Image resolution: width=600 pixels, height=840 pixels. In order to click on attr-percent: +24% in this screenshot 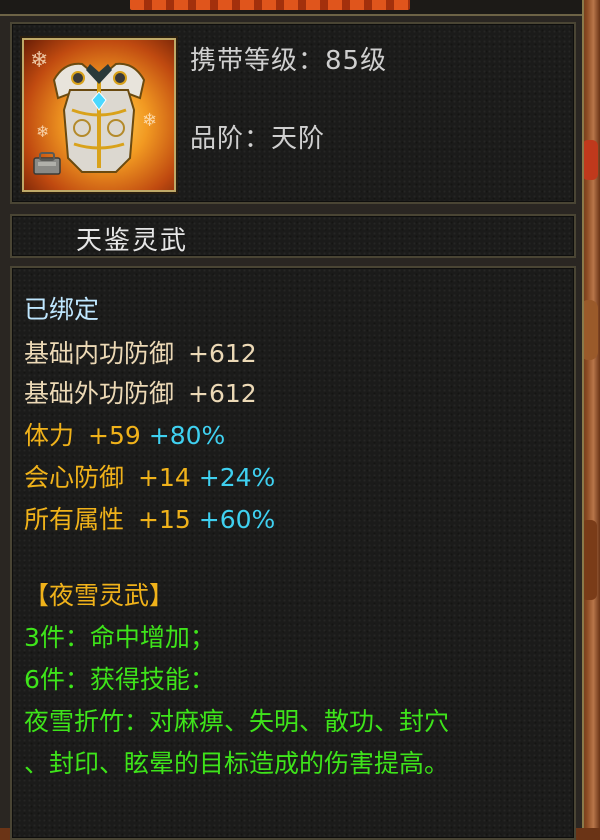, I will do `click(237, 477)`.